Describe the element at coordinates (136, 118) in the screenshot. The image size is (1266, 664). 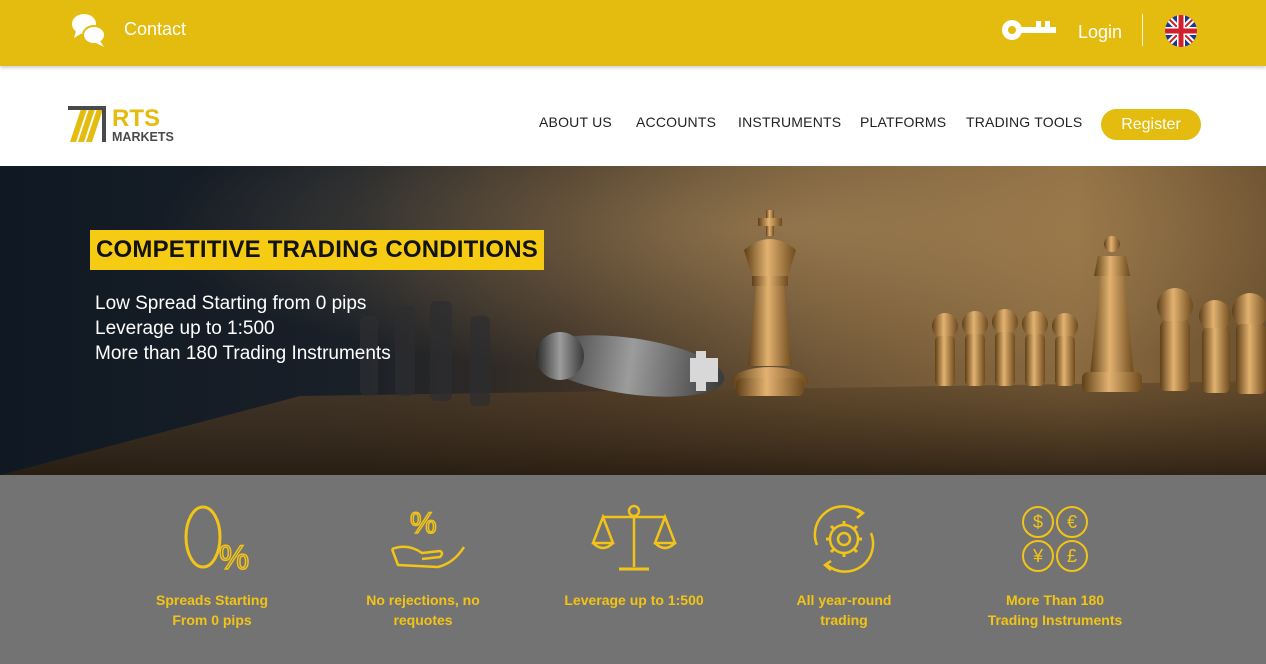
I see `logo-brand: RTS` at that location.